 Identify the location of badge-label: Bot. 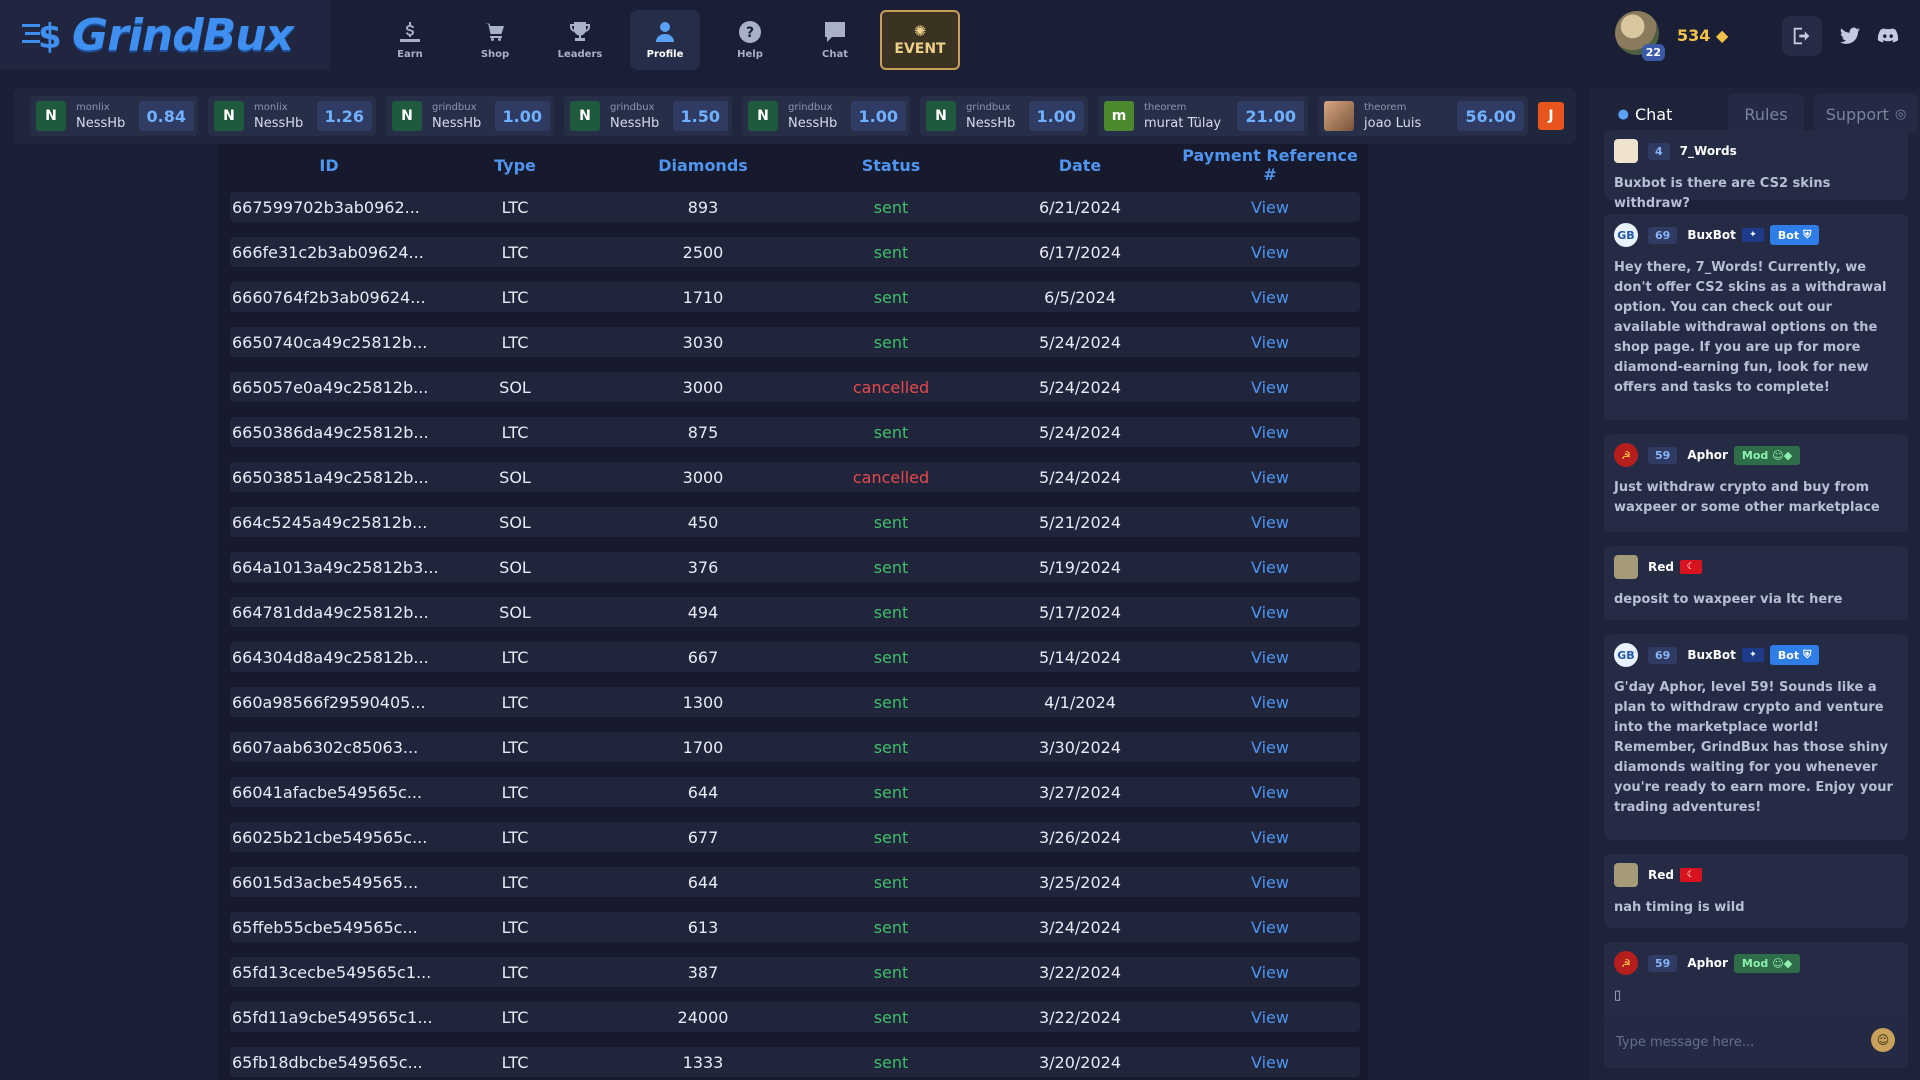
(1788, 655).